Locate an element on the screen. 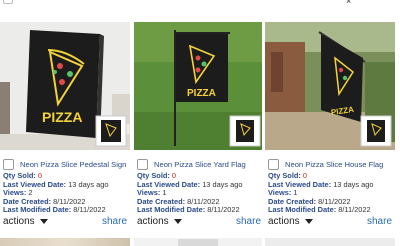 This screenshot has height=246, width=400. close-icon: × is located at coordinates (348, 3).